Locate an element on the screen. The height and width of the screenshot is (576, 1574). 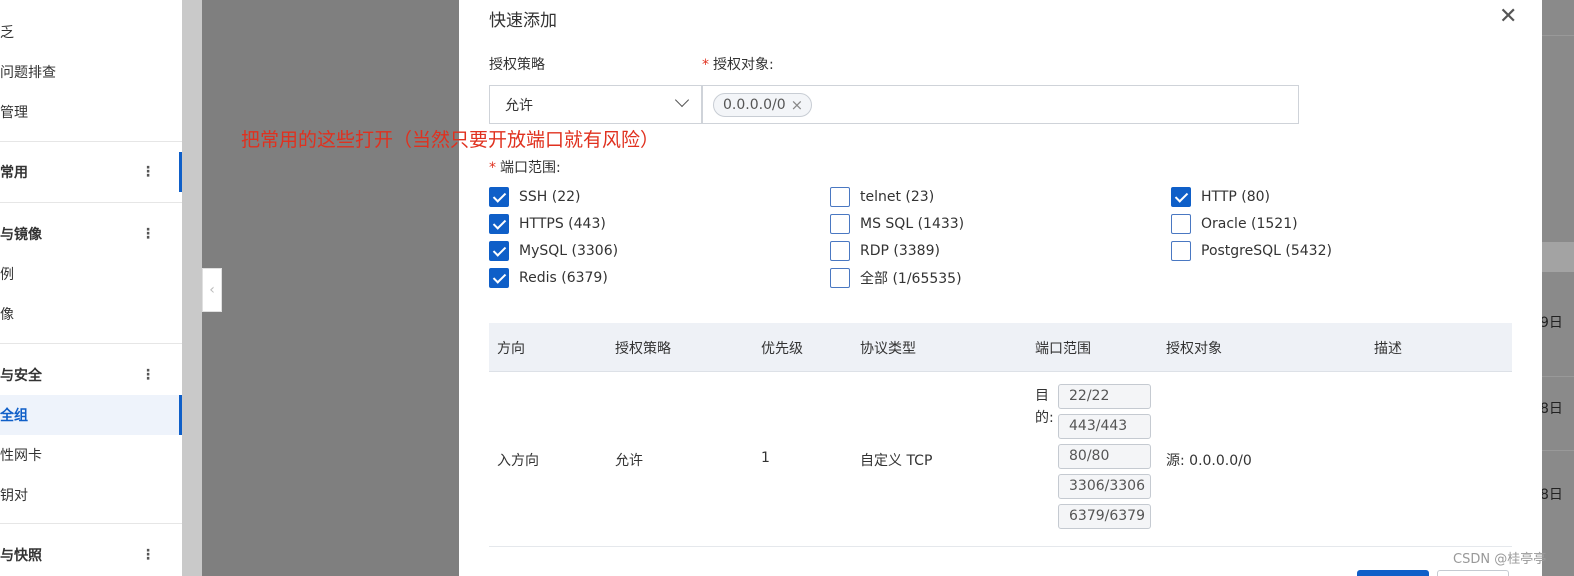
checkbox-telnet: telnet (23) is located at coordinates (882, 197).